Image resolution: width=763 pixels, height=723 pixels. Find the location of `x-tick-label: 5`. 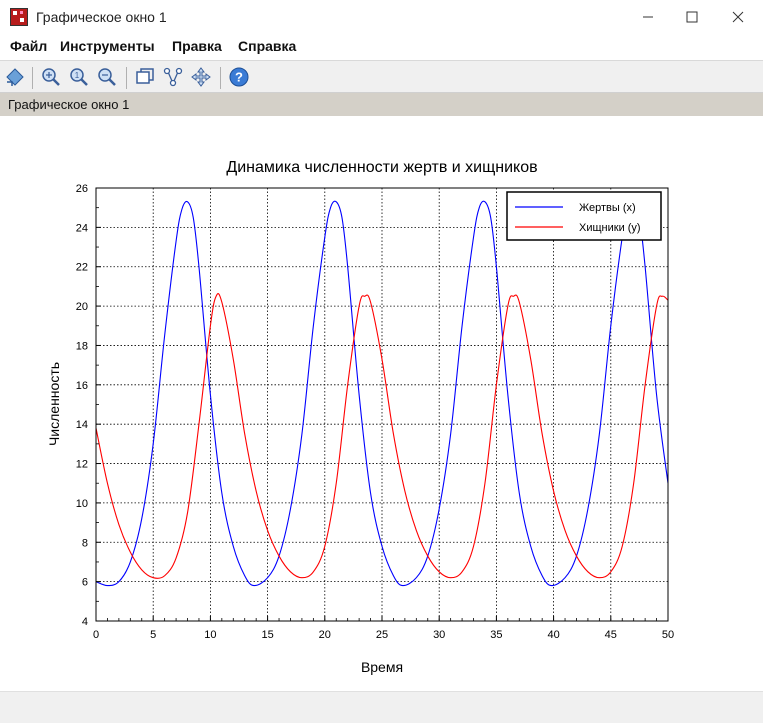

x-tick-label: 5 is located at coordinates (153, 635).